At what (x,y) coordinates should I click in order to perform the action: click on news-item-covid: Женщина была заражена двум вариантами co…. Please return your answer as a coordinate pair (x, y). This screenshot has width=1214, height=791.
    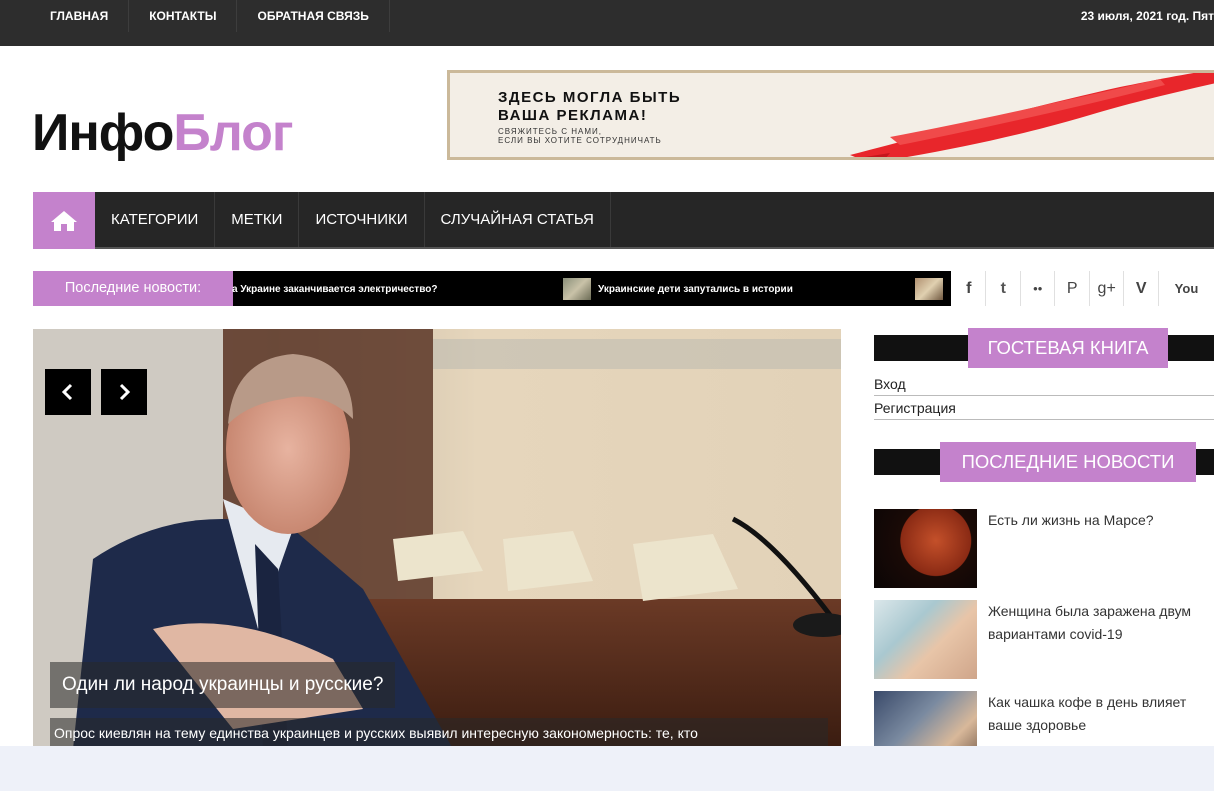
    Looking at the image, I should click on (1101, 623).